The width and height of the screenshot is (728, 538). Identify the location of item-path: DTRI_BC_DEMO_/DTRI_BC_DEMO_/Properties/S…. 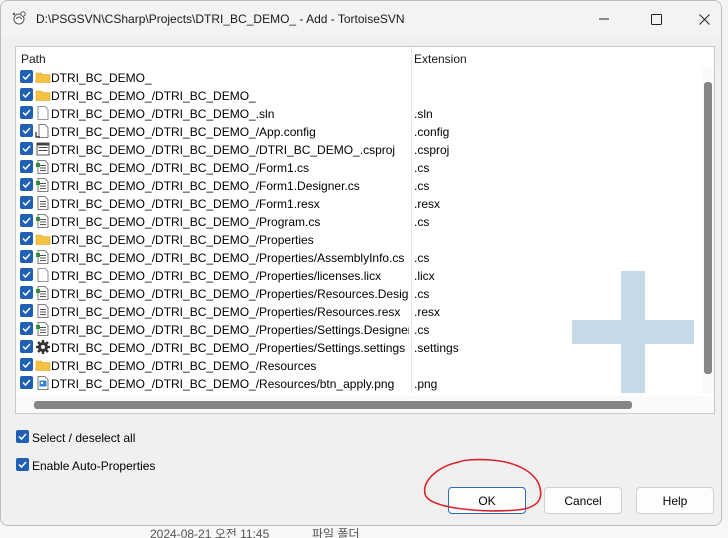
(230, 330).